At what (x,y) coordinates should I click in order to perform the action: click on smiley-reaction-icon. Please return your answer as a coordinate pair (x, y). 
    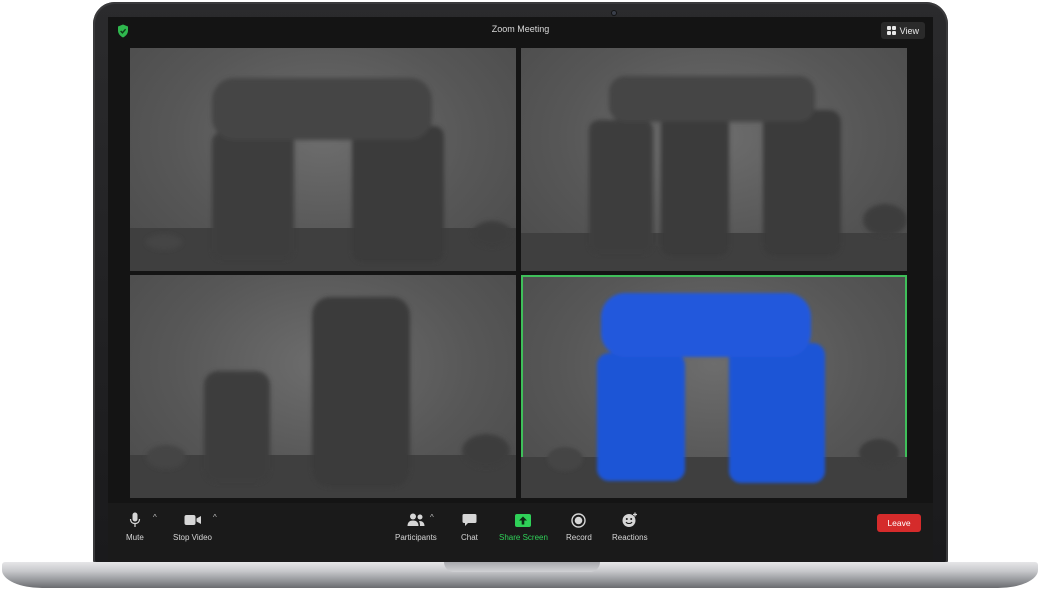
    Looking at the image, I should click on (629, 519).